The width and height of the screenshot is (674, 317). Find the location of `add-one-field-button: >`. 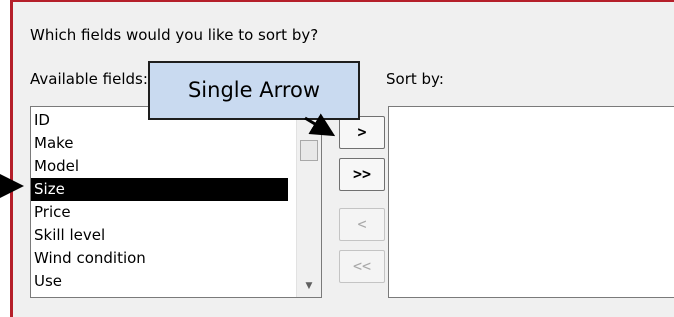

add-one-field-button: > is located at coordinates (362, 132).